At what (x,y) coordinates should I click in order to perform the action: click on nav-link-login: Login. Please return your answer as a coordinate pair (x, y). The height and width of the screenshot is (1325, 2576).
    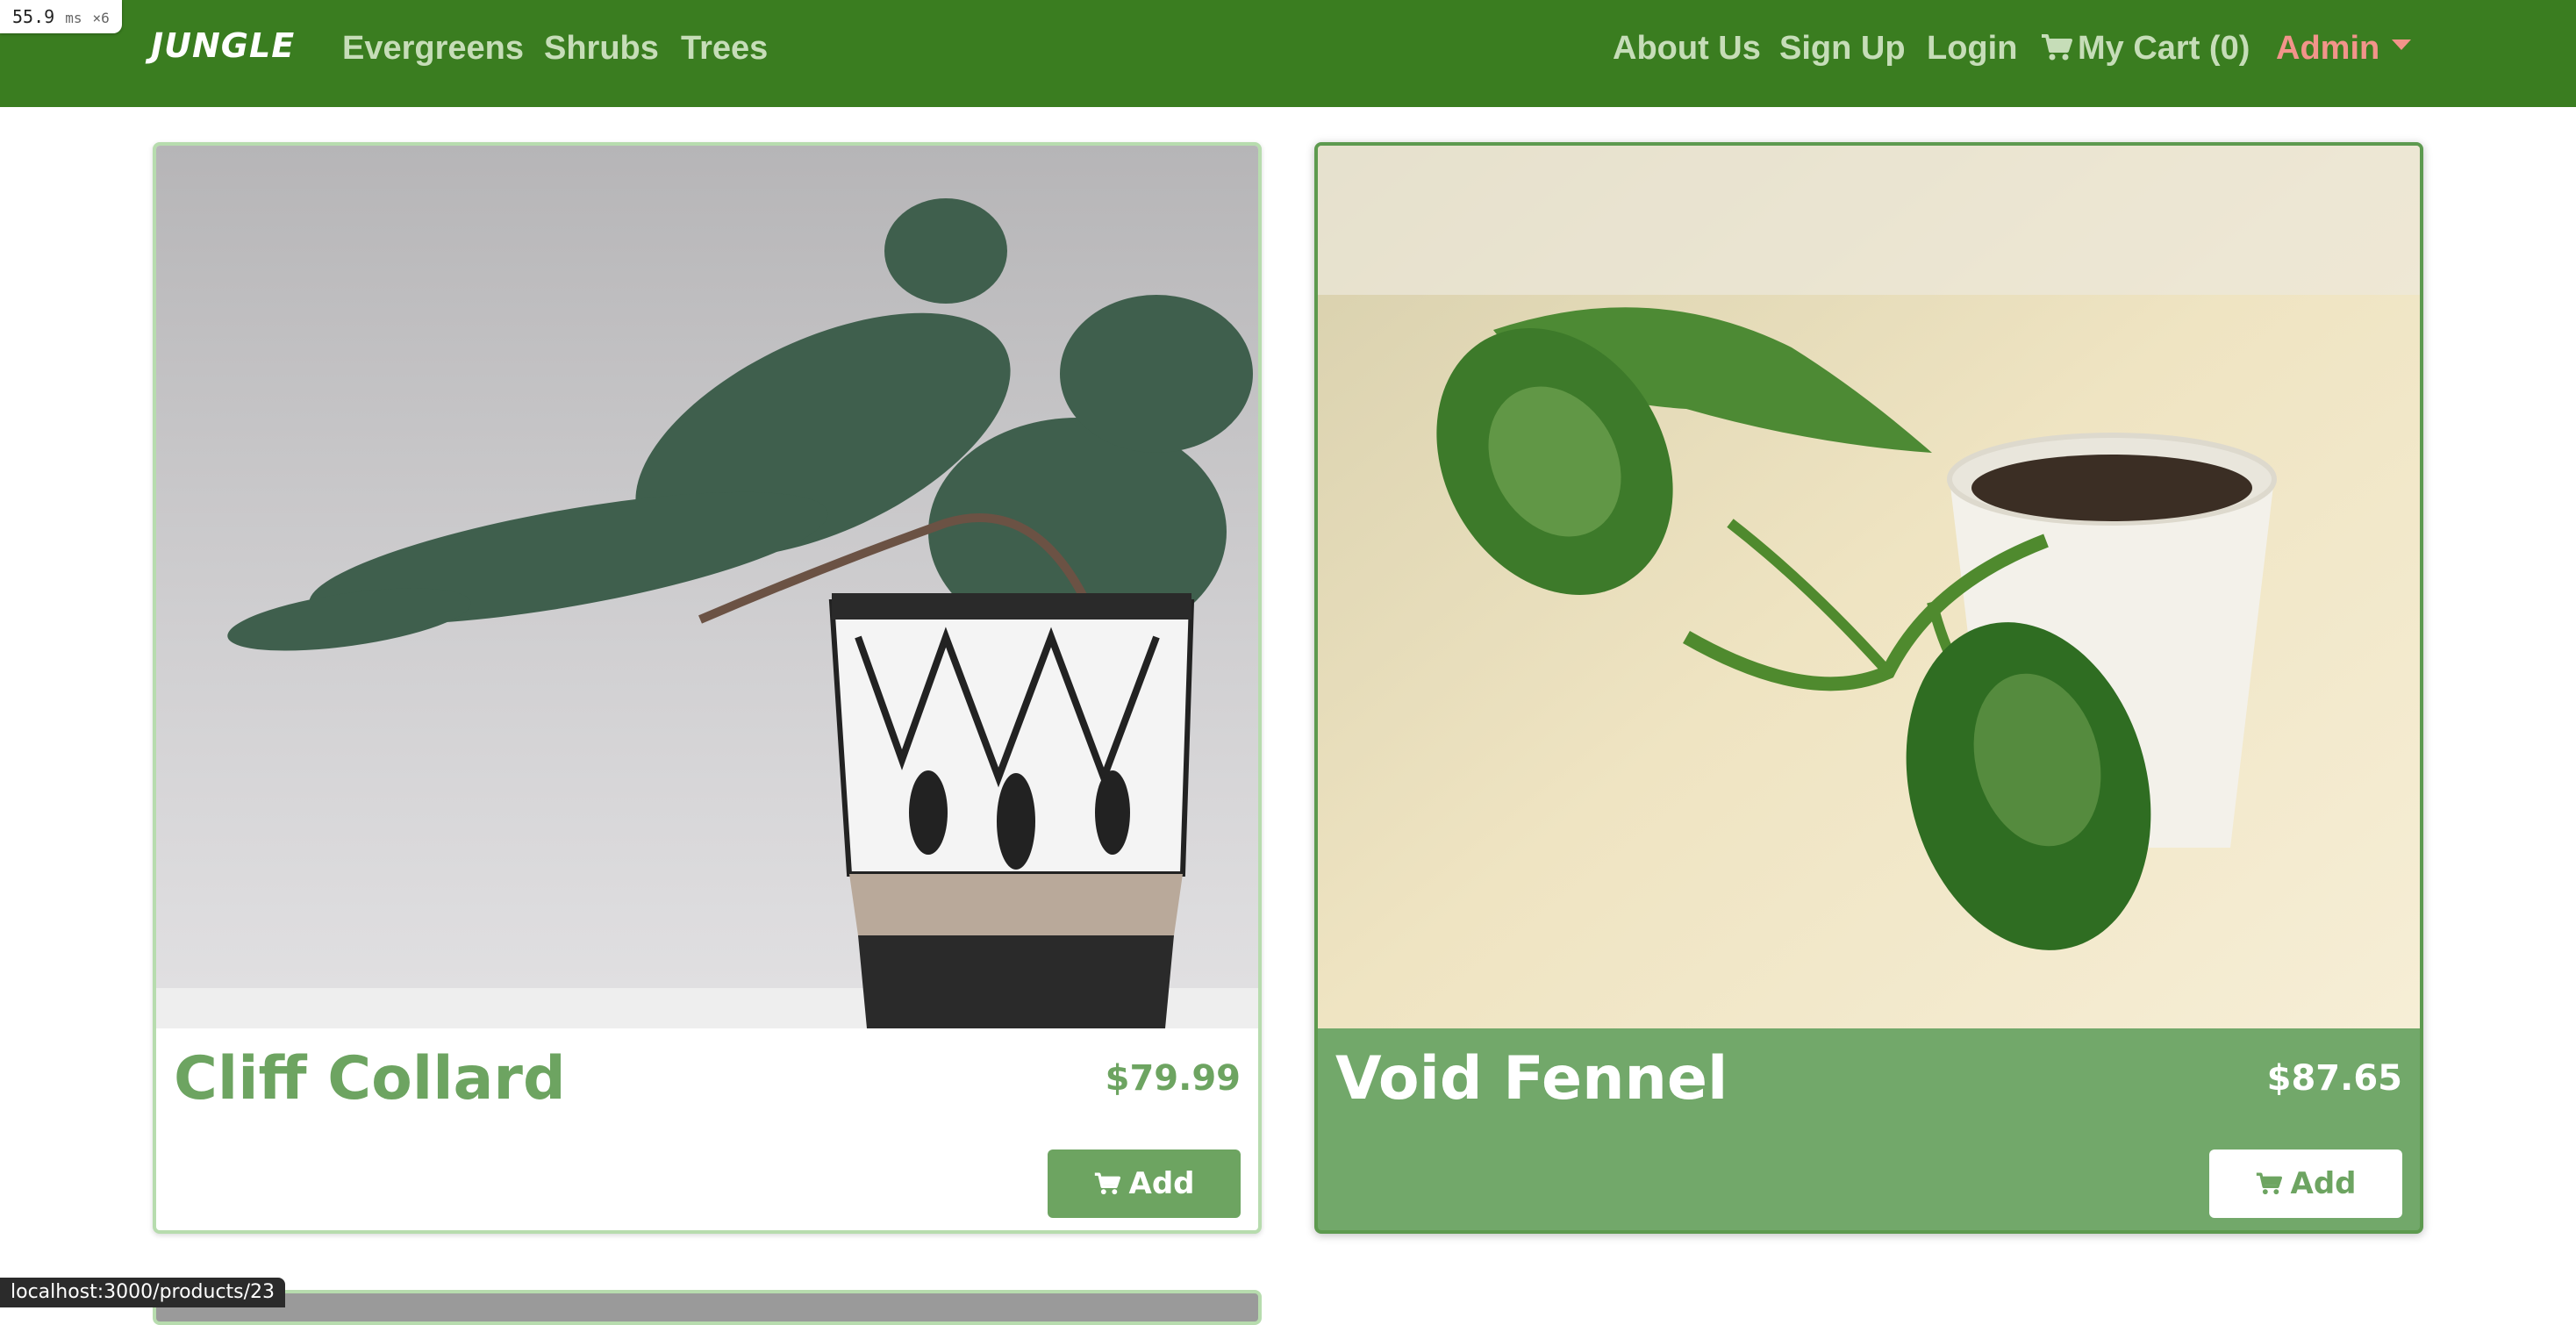
    Looking at the image, I should click on (1972, 49).